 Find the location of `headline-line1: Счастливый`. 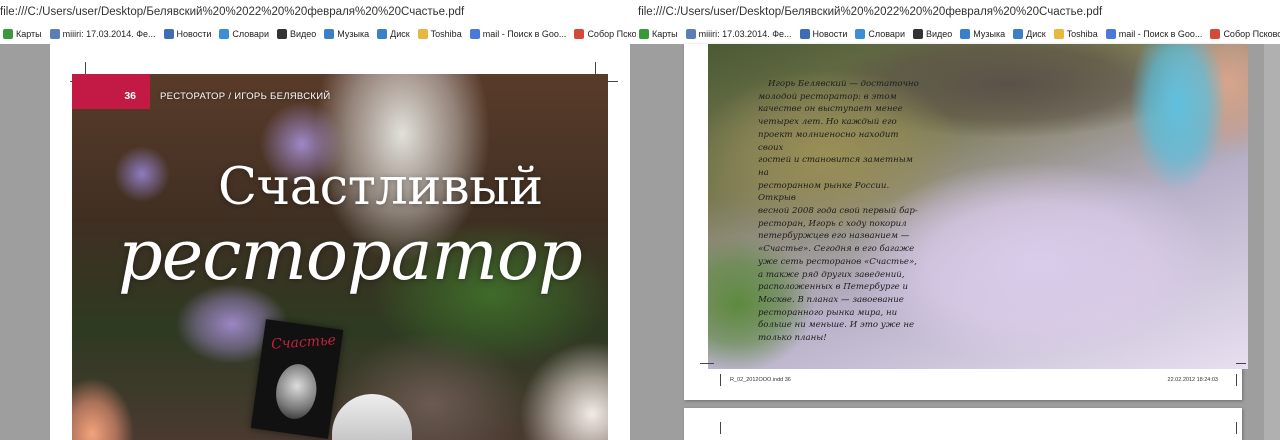

headline-line1: Счастливый is located at coordinates (380, 187).